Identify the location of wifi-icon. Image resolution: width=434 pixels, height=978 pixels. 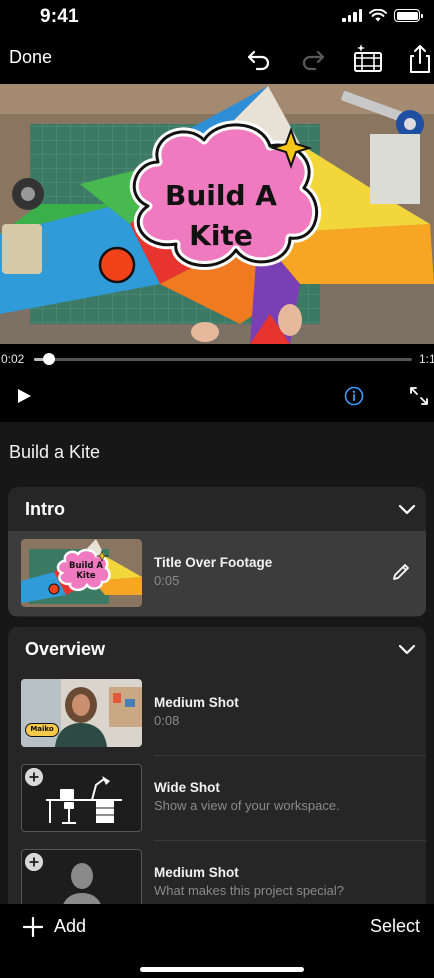
(378, 15).